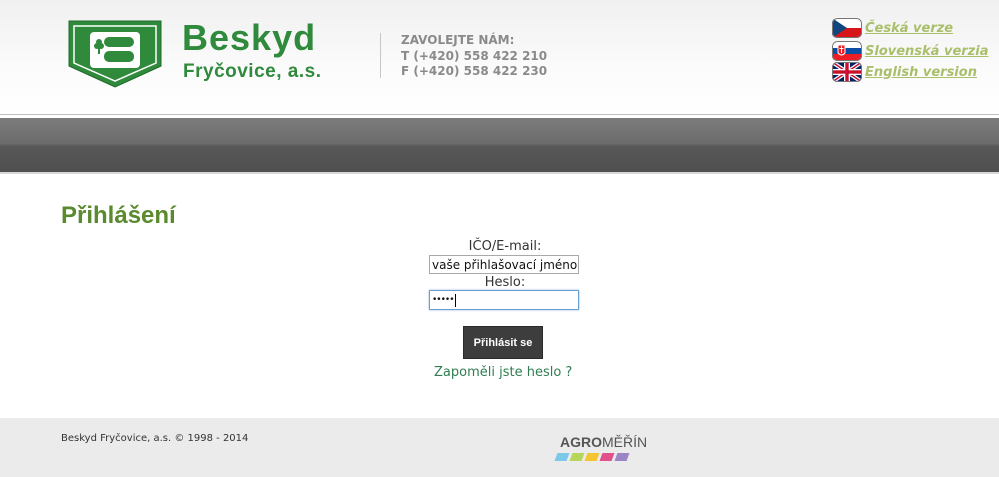 This screenshot has width=999, height=477. I want to click on language-slovak-link: Slovenská verzia, so click(926, 51).